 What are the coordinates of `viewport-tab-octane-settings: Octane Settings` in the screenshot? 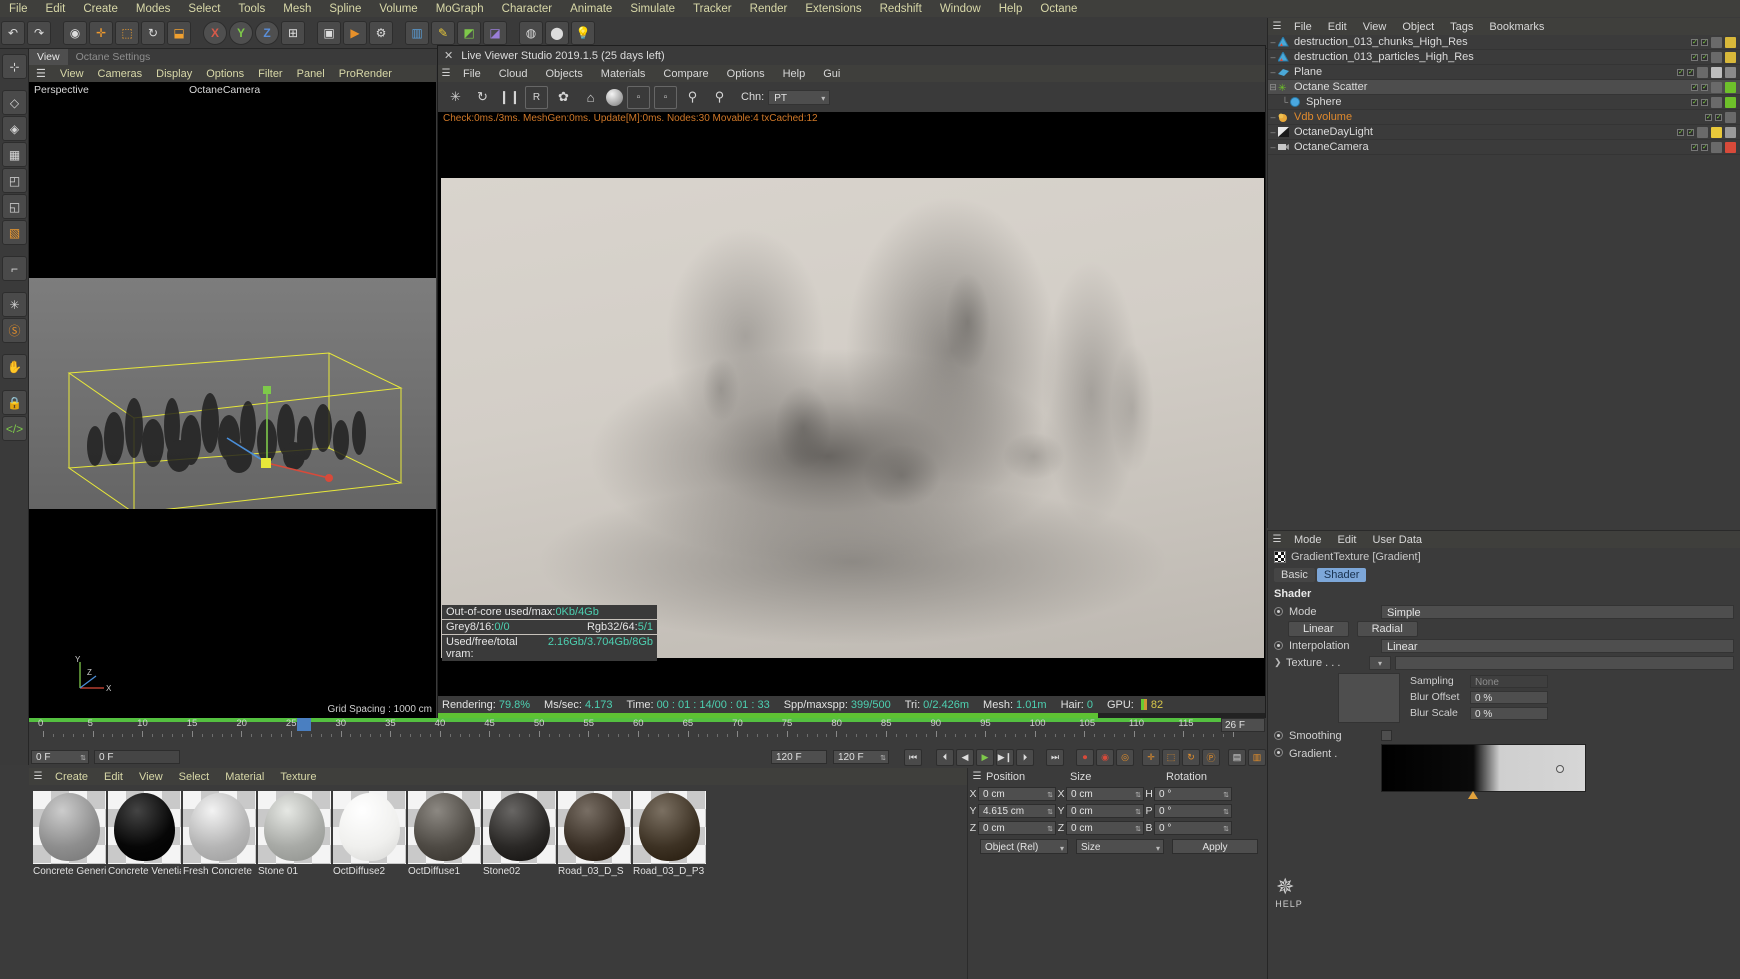 It's located at (113, 57).